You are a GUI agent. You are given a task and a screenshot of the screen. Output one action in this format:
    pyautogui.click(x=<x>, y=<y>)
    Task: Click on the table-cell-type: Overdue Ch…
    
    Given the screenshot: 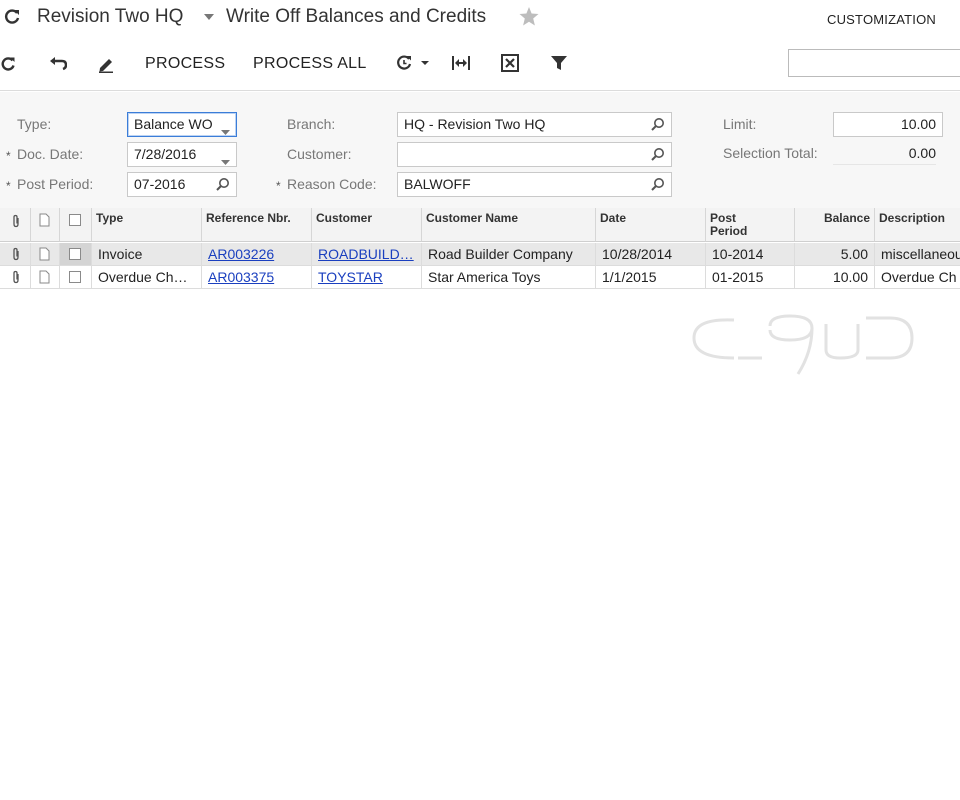 What is the action you would take?
    pyautogui.click(x=147, y=277)
    